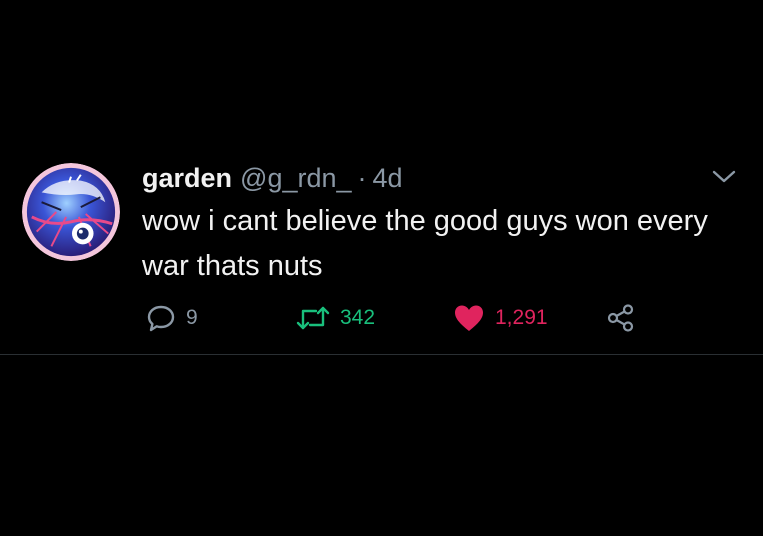  Describe the element at coordinates (187, 178) in the screenshot. I see `display-name: garden` at that location.